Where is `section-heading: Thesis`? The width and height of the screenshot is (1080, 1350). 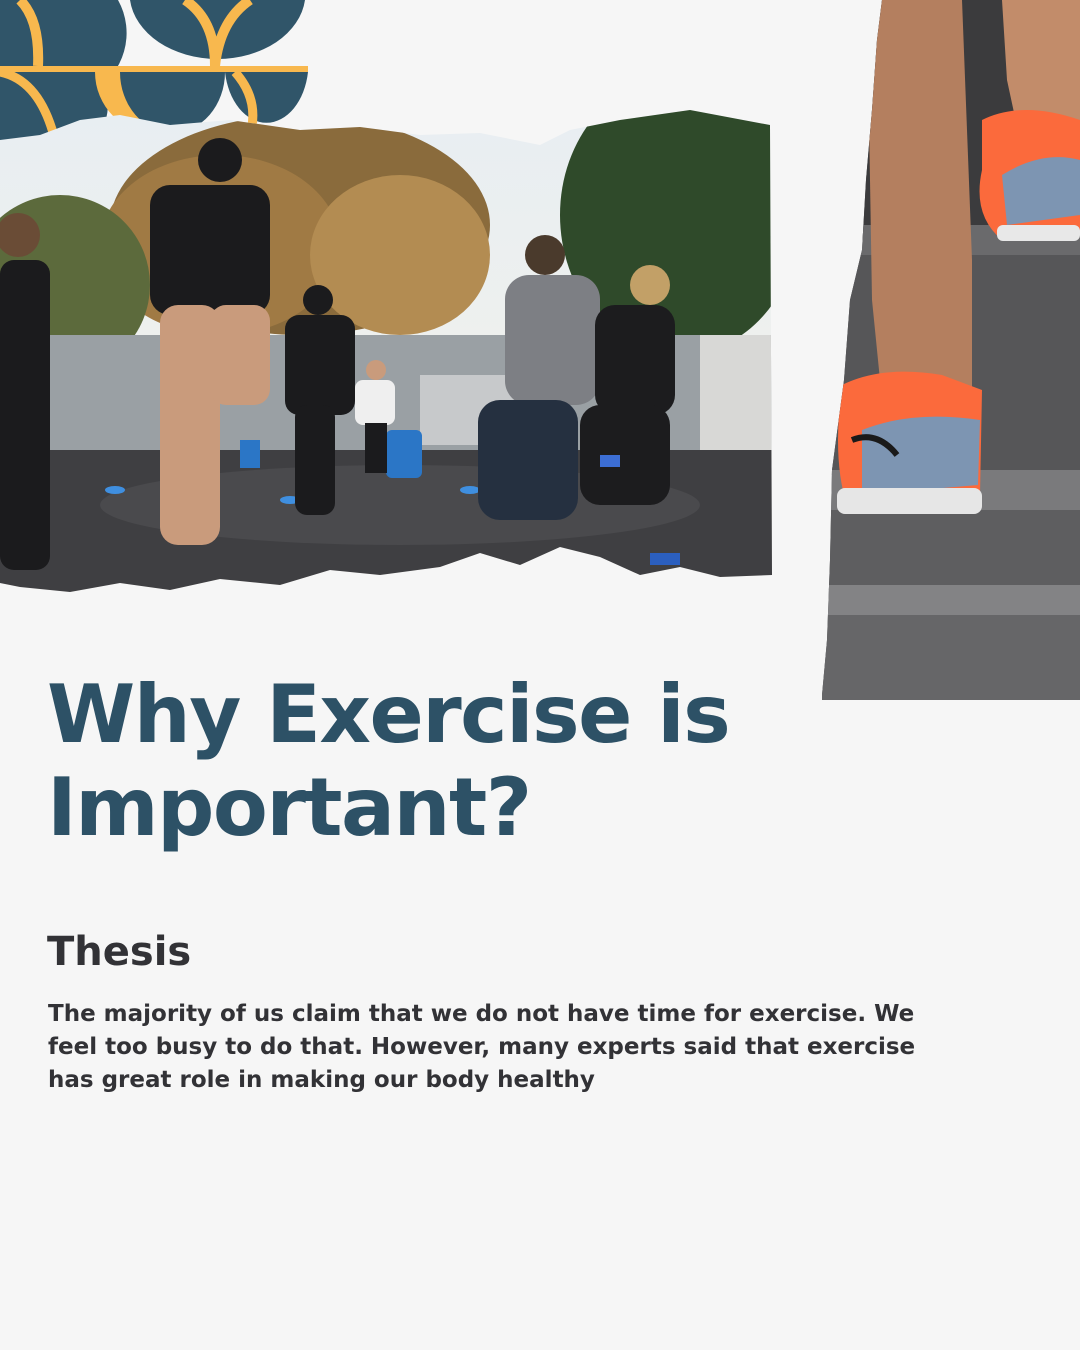 section-heading: Thesis is located at coordinates (119, 952).